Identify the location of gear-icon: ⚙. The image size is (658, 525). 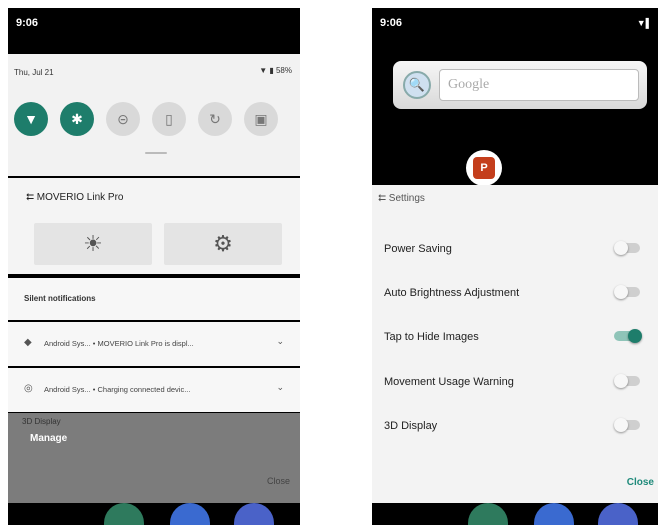
(223, 243).